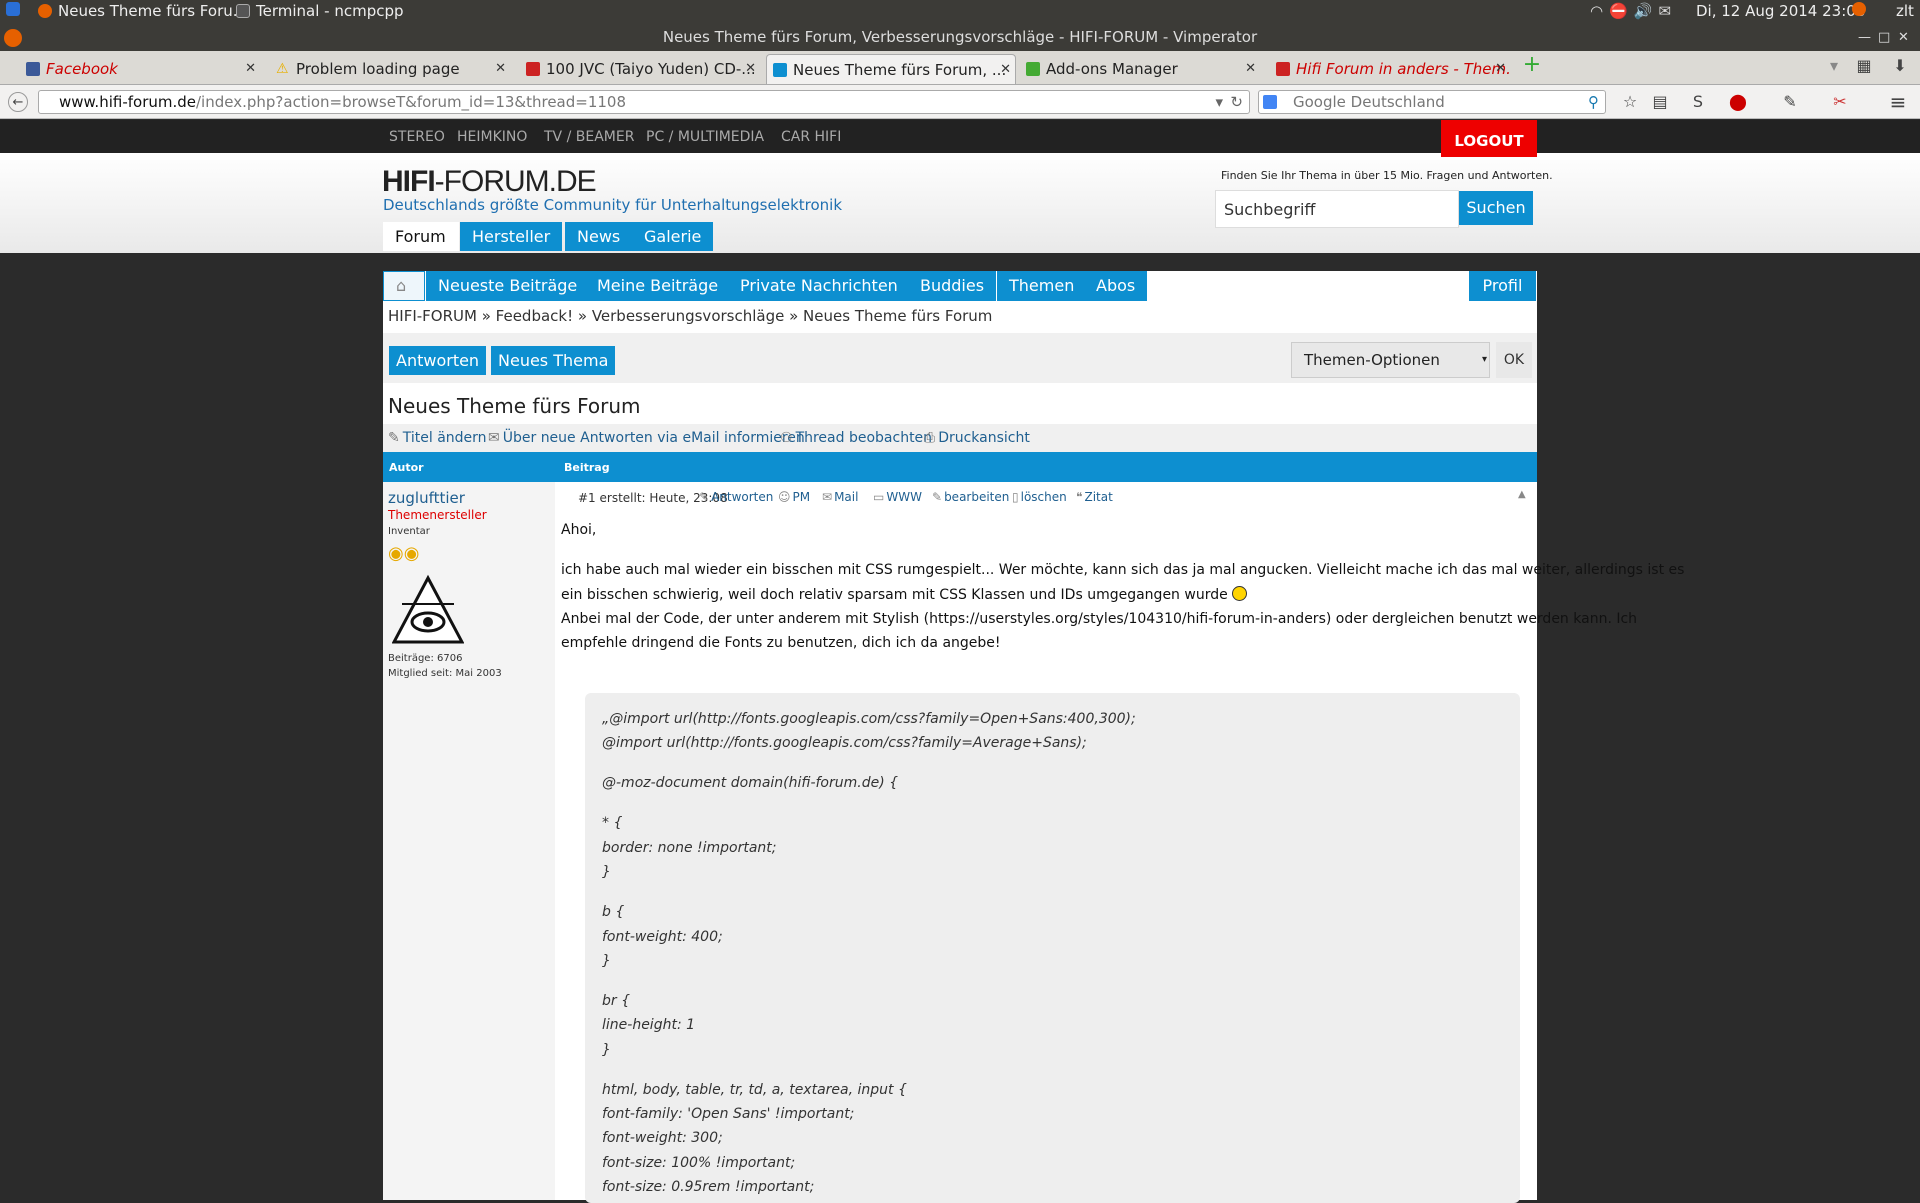  I want to click on menu-icon: ≡, so click(1898, 102).